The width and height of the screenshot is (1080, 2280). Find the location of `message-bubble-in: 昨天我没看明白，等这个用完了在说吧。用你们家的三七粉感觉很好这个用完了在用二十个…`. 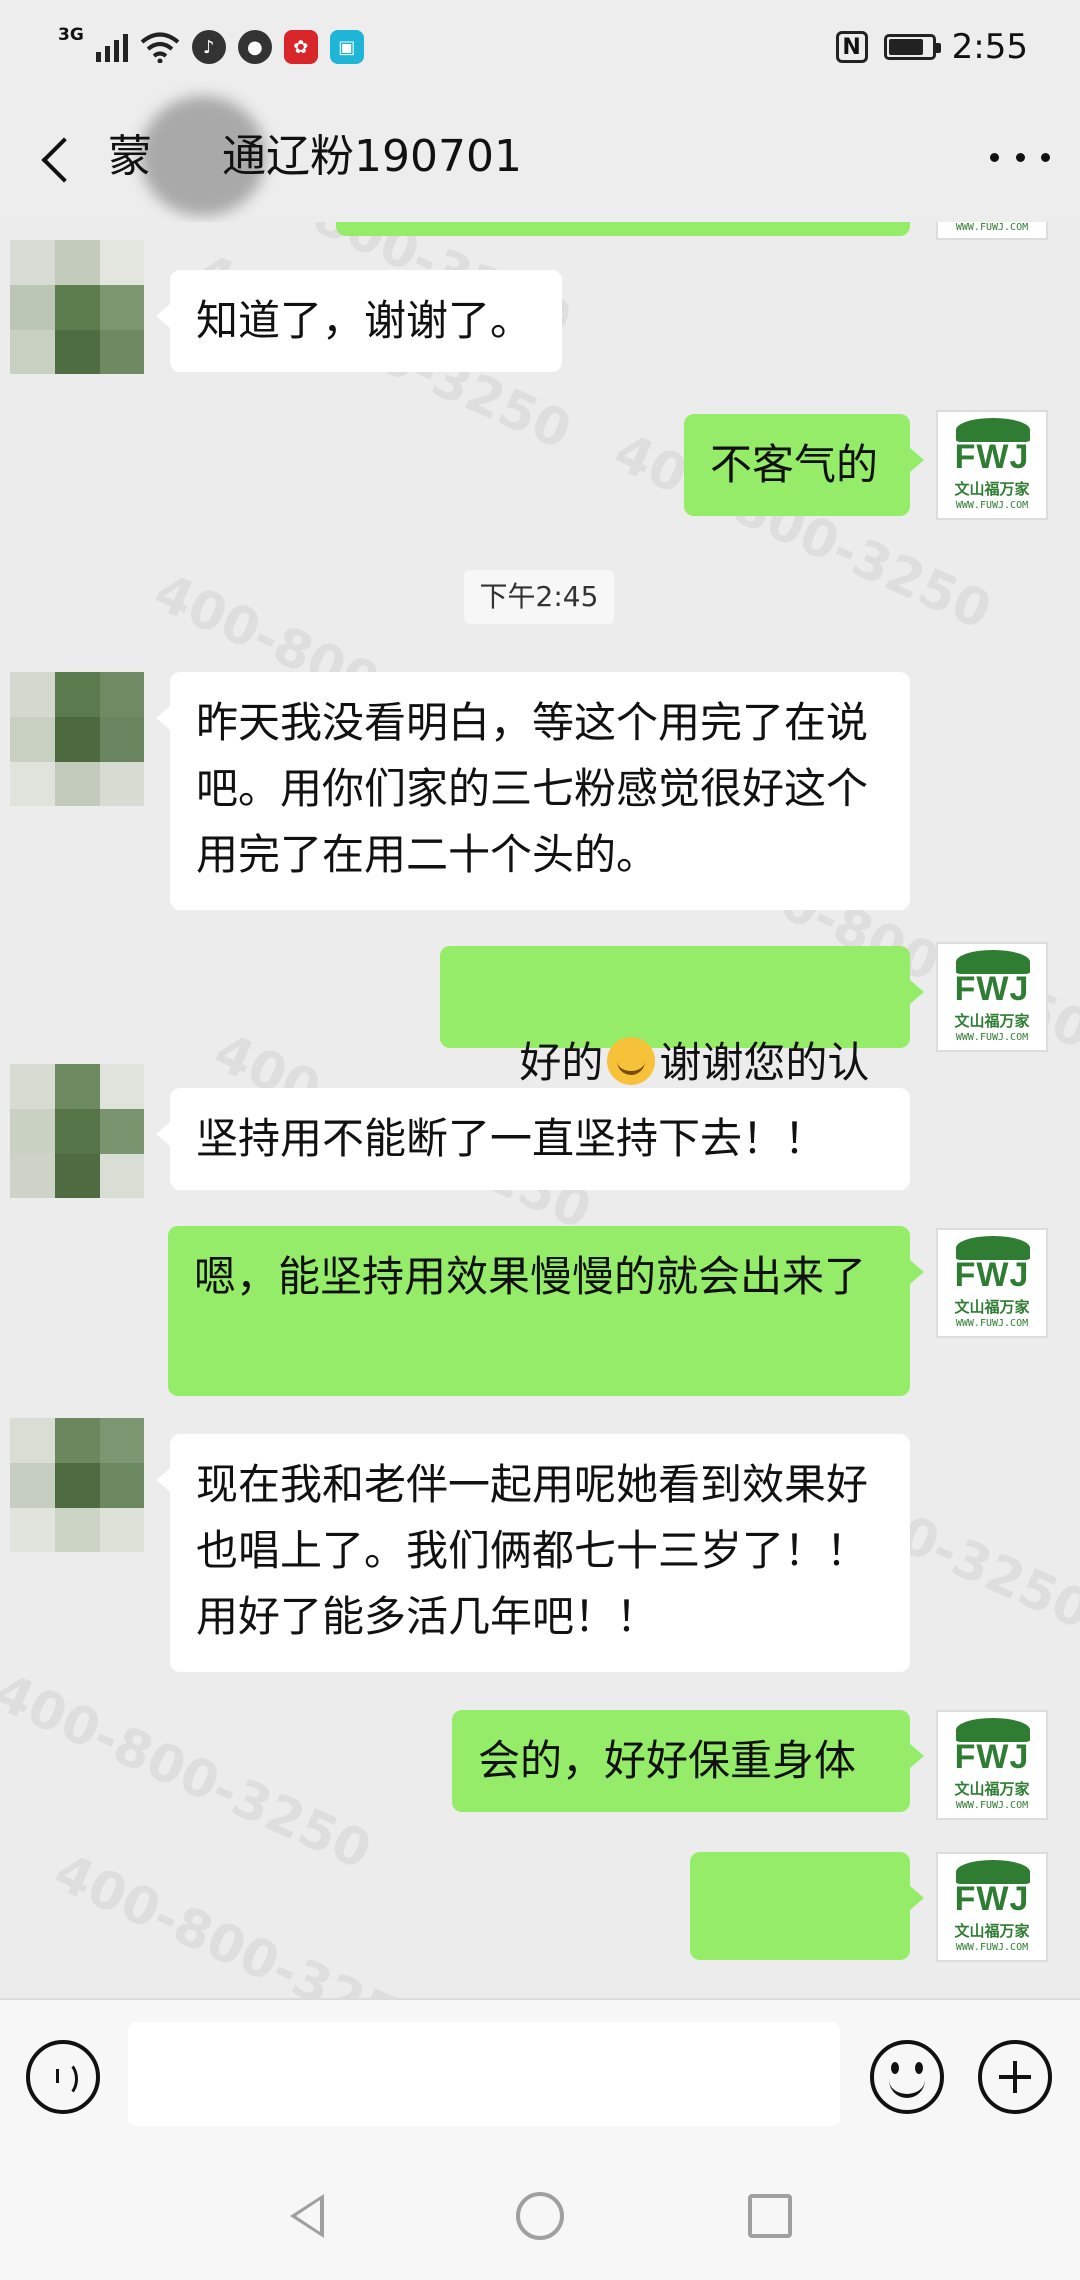

message-bubble-in: 昨天我没看明白，等这个用完了在说吧。用你们家的三七粉感觉很好这个用完了在用二十个… is located at coordinates (533, 791).